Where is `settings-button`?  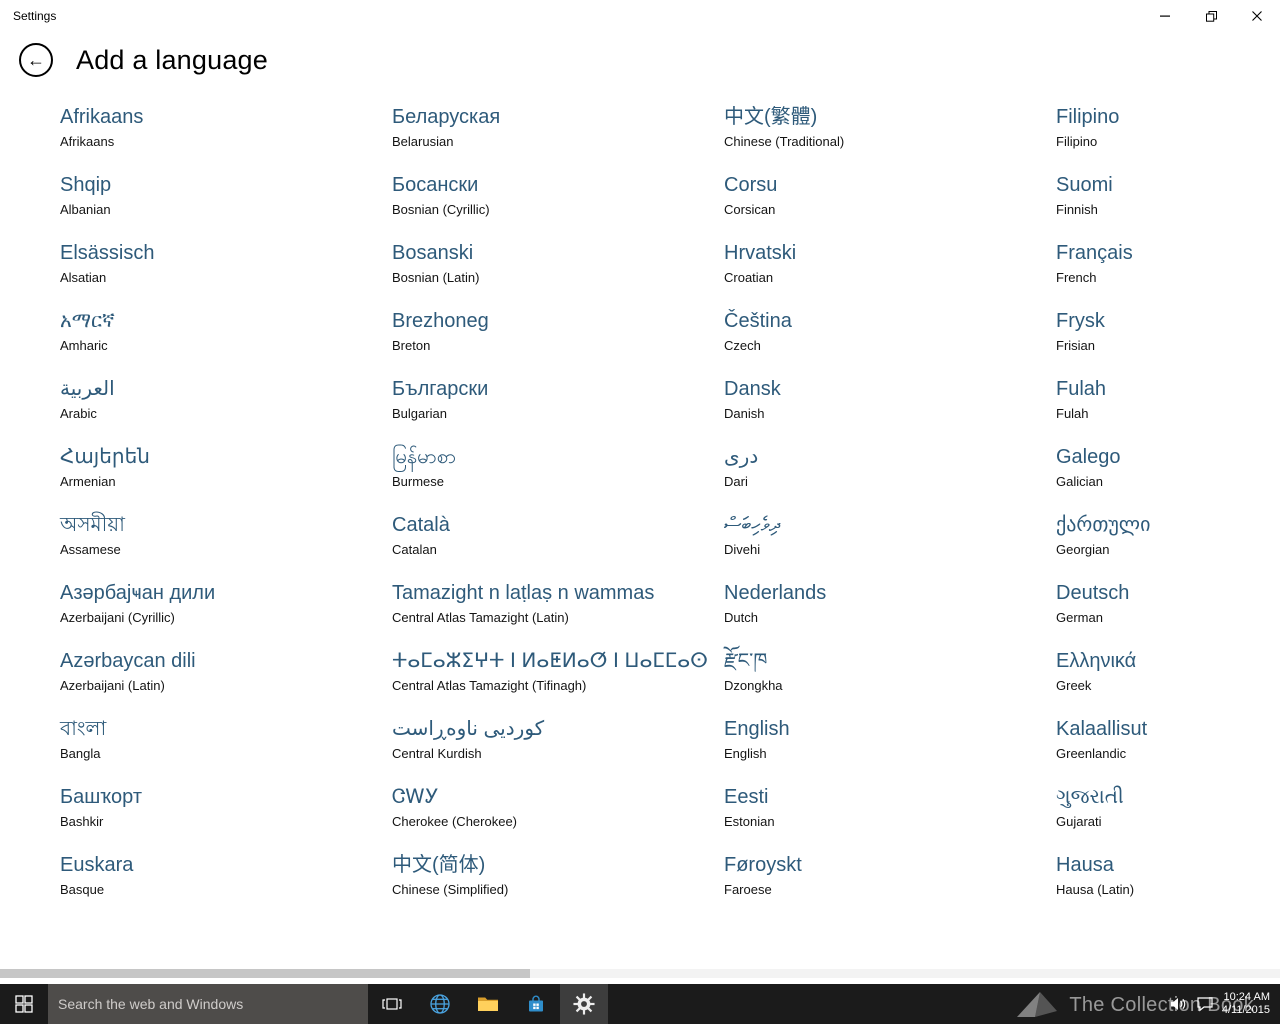
settings-button is located at coordinates (584, 1004).